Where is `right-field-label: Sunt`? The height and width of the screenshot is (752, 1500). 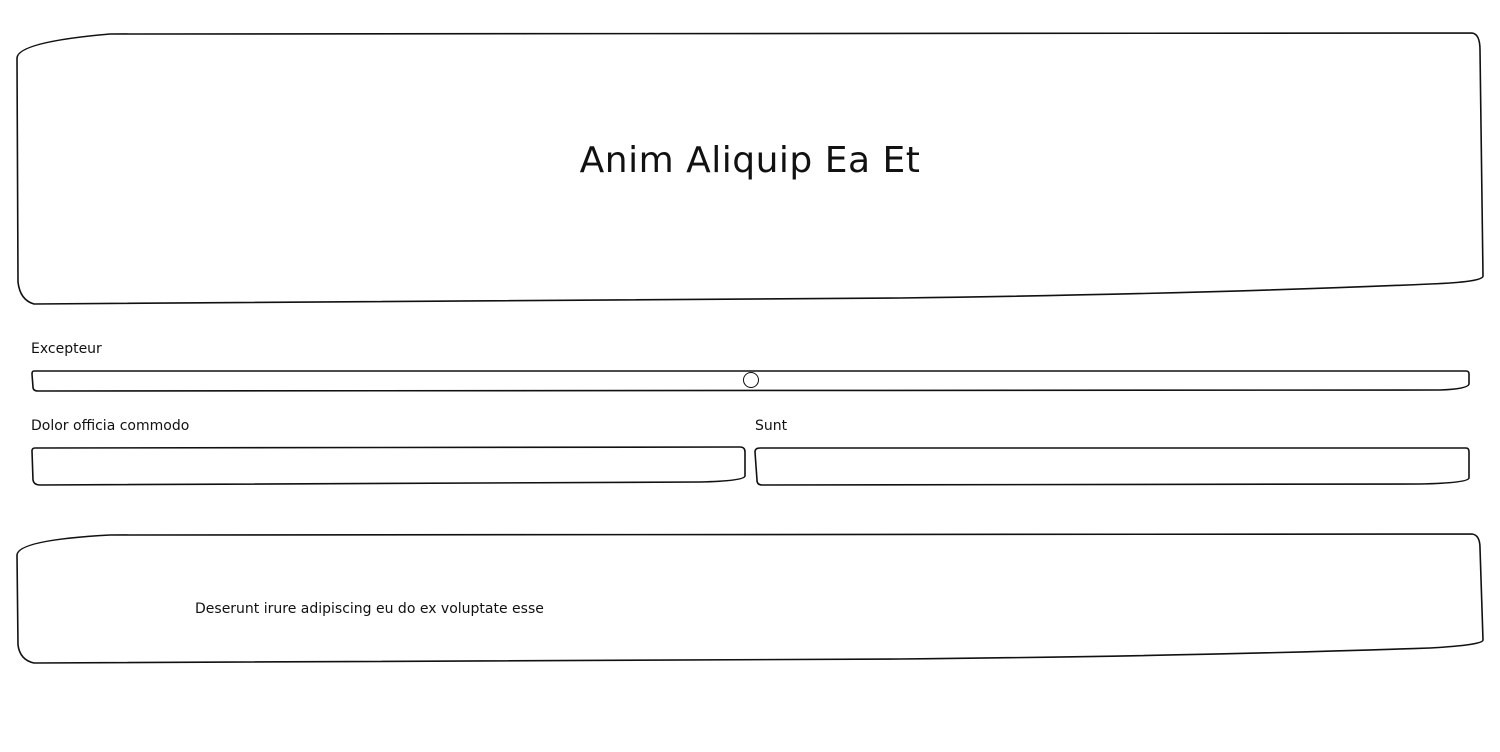
right-field-label: Sunt is located at coordinates (771, 426).